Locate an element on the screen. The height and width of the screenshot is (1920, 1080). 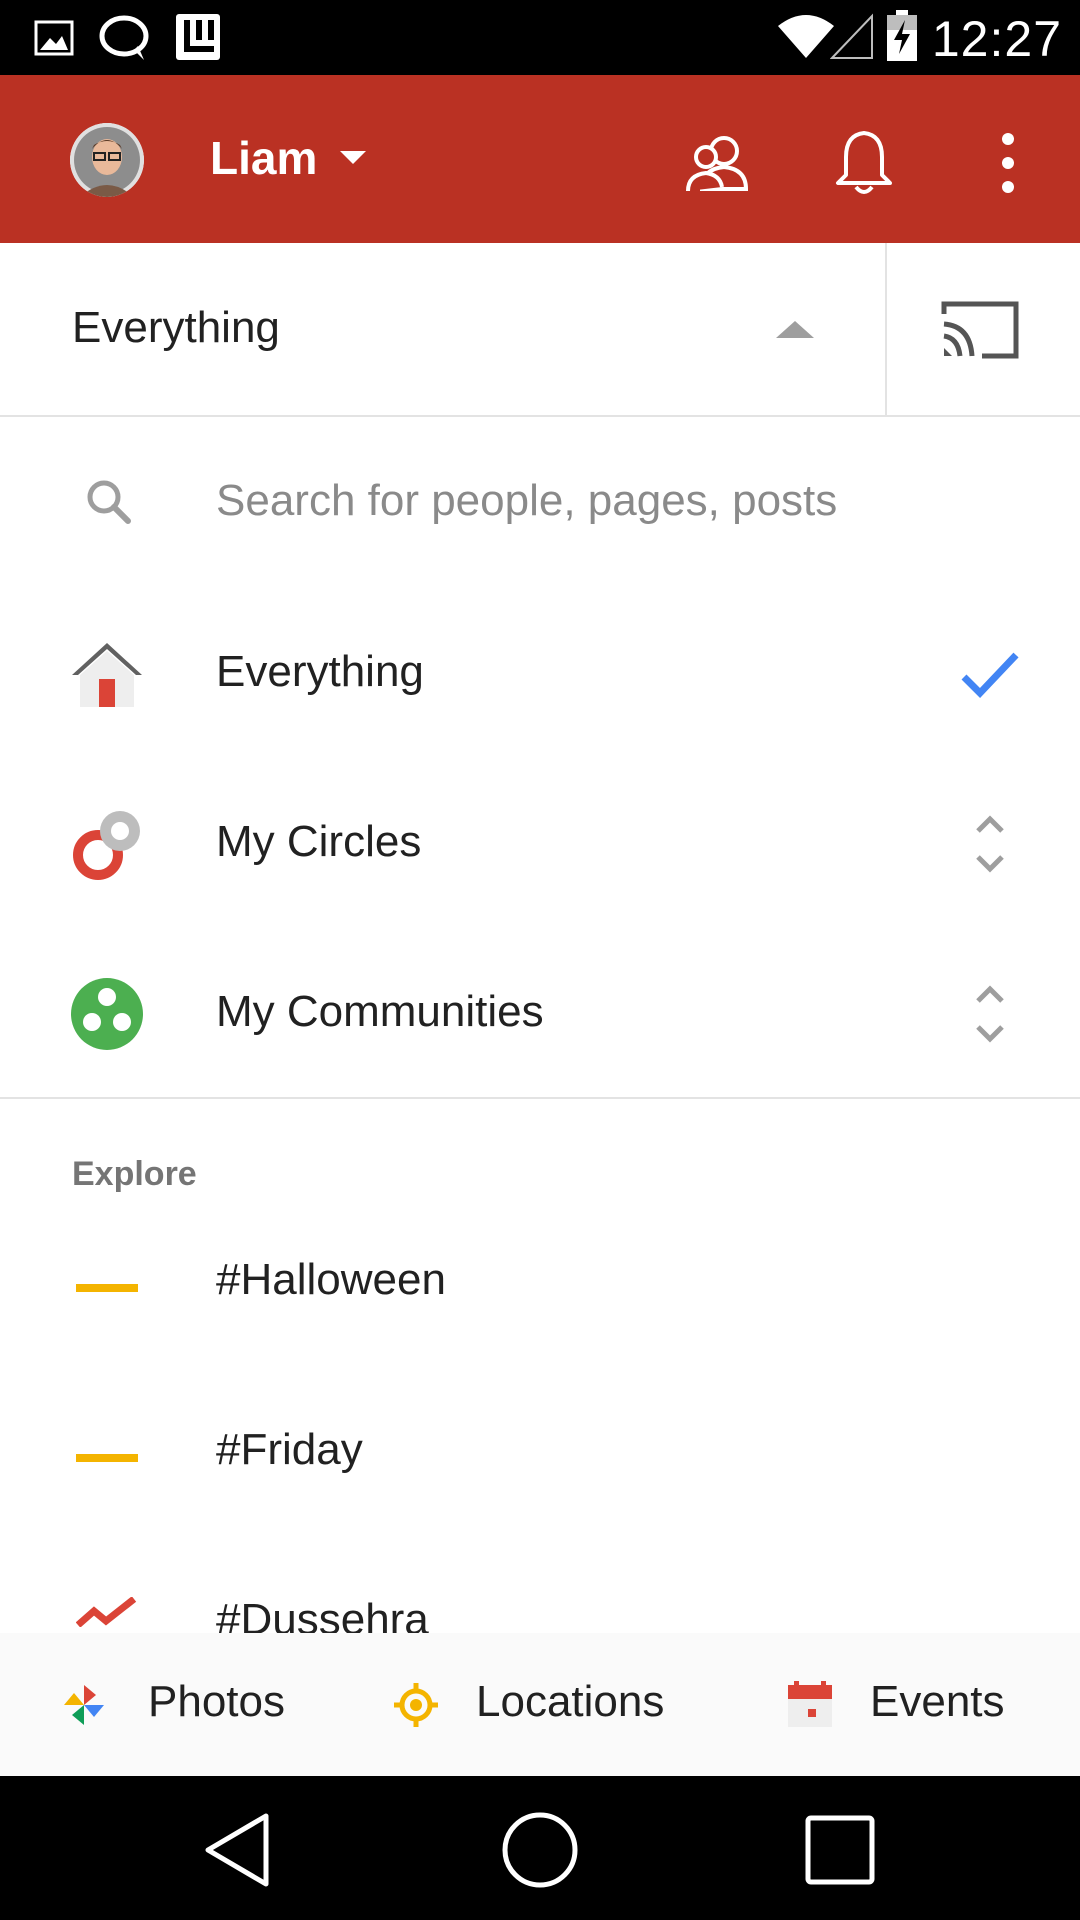
app-icon is located at coordinates (198, 37).